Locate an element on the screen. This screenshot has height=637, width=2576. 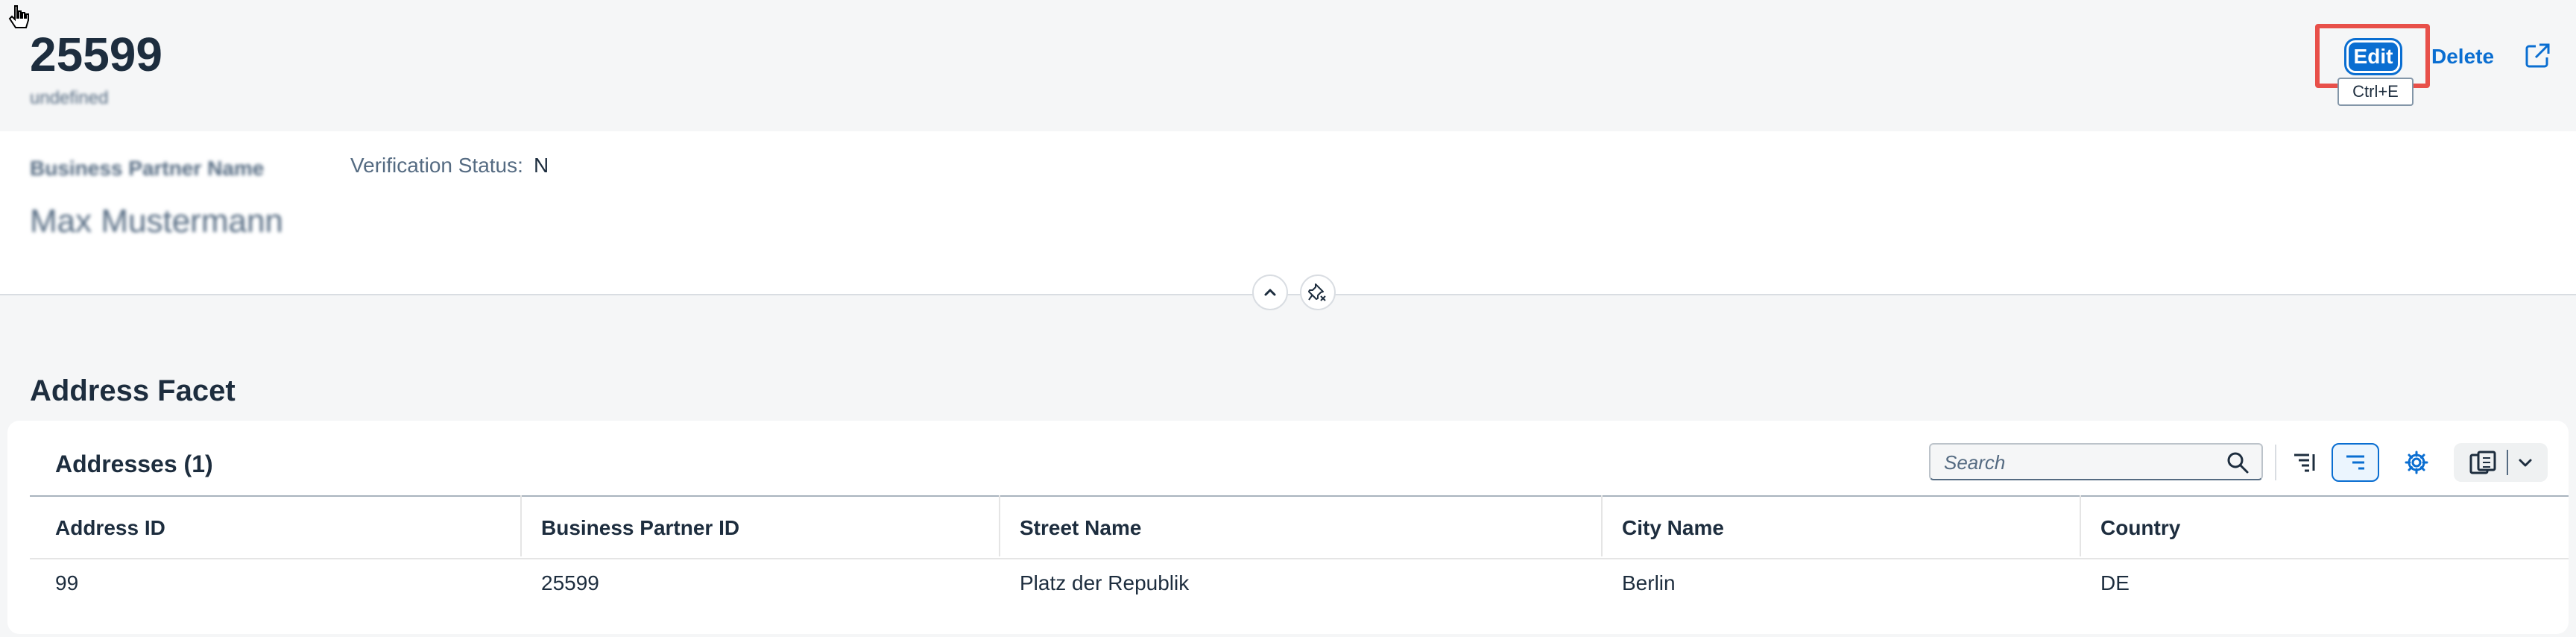
edit-button: Edit is located at coordinates (2373, 56).